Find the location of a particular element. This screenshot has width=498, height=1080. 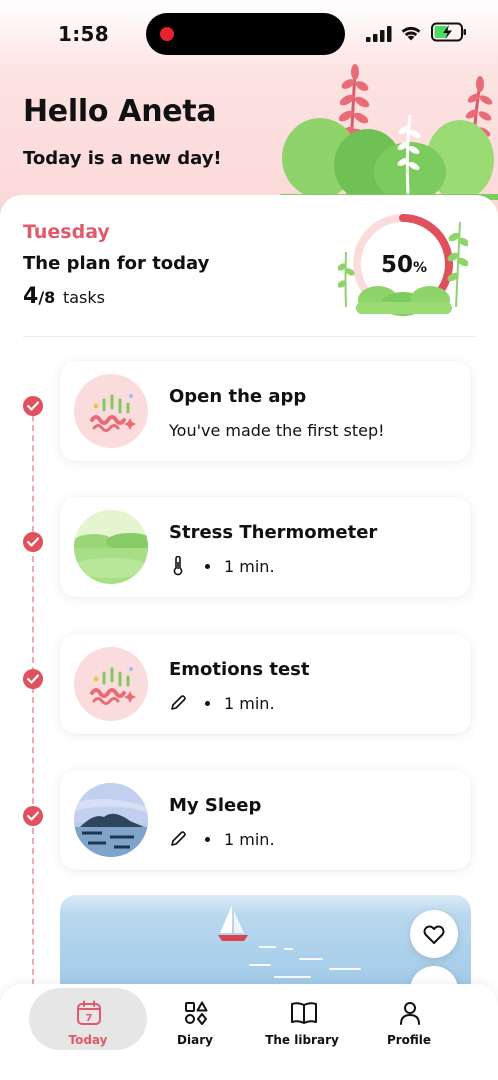

tab-label: The library is located at coordinates (302, 1040).